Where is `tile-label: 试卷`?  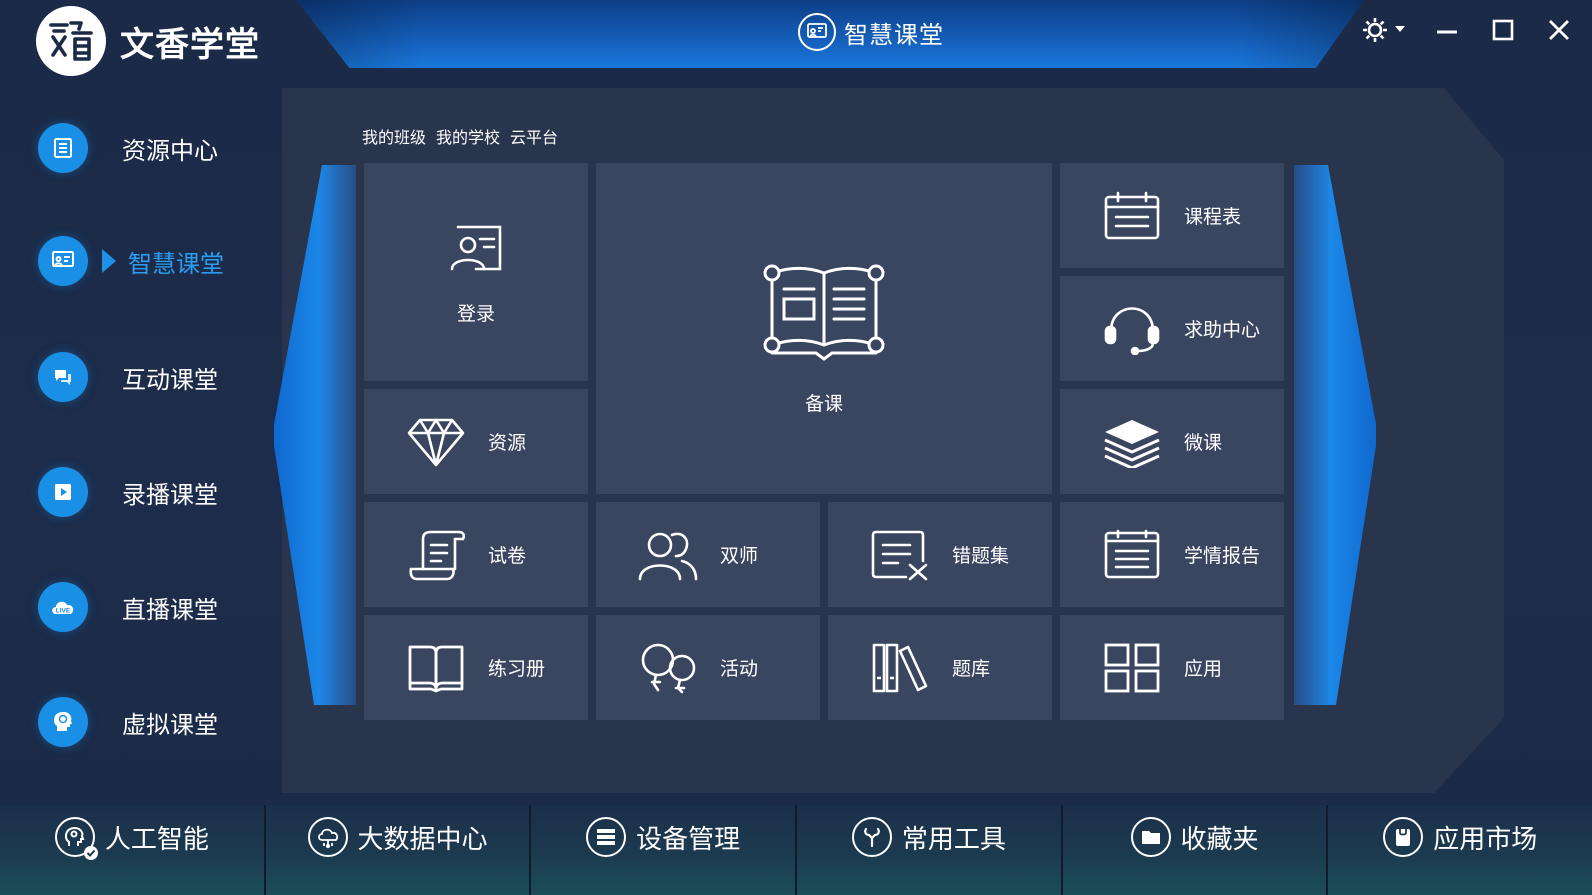
tile-label: 试卷 is located at coordinates (507, 556).